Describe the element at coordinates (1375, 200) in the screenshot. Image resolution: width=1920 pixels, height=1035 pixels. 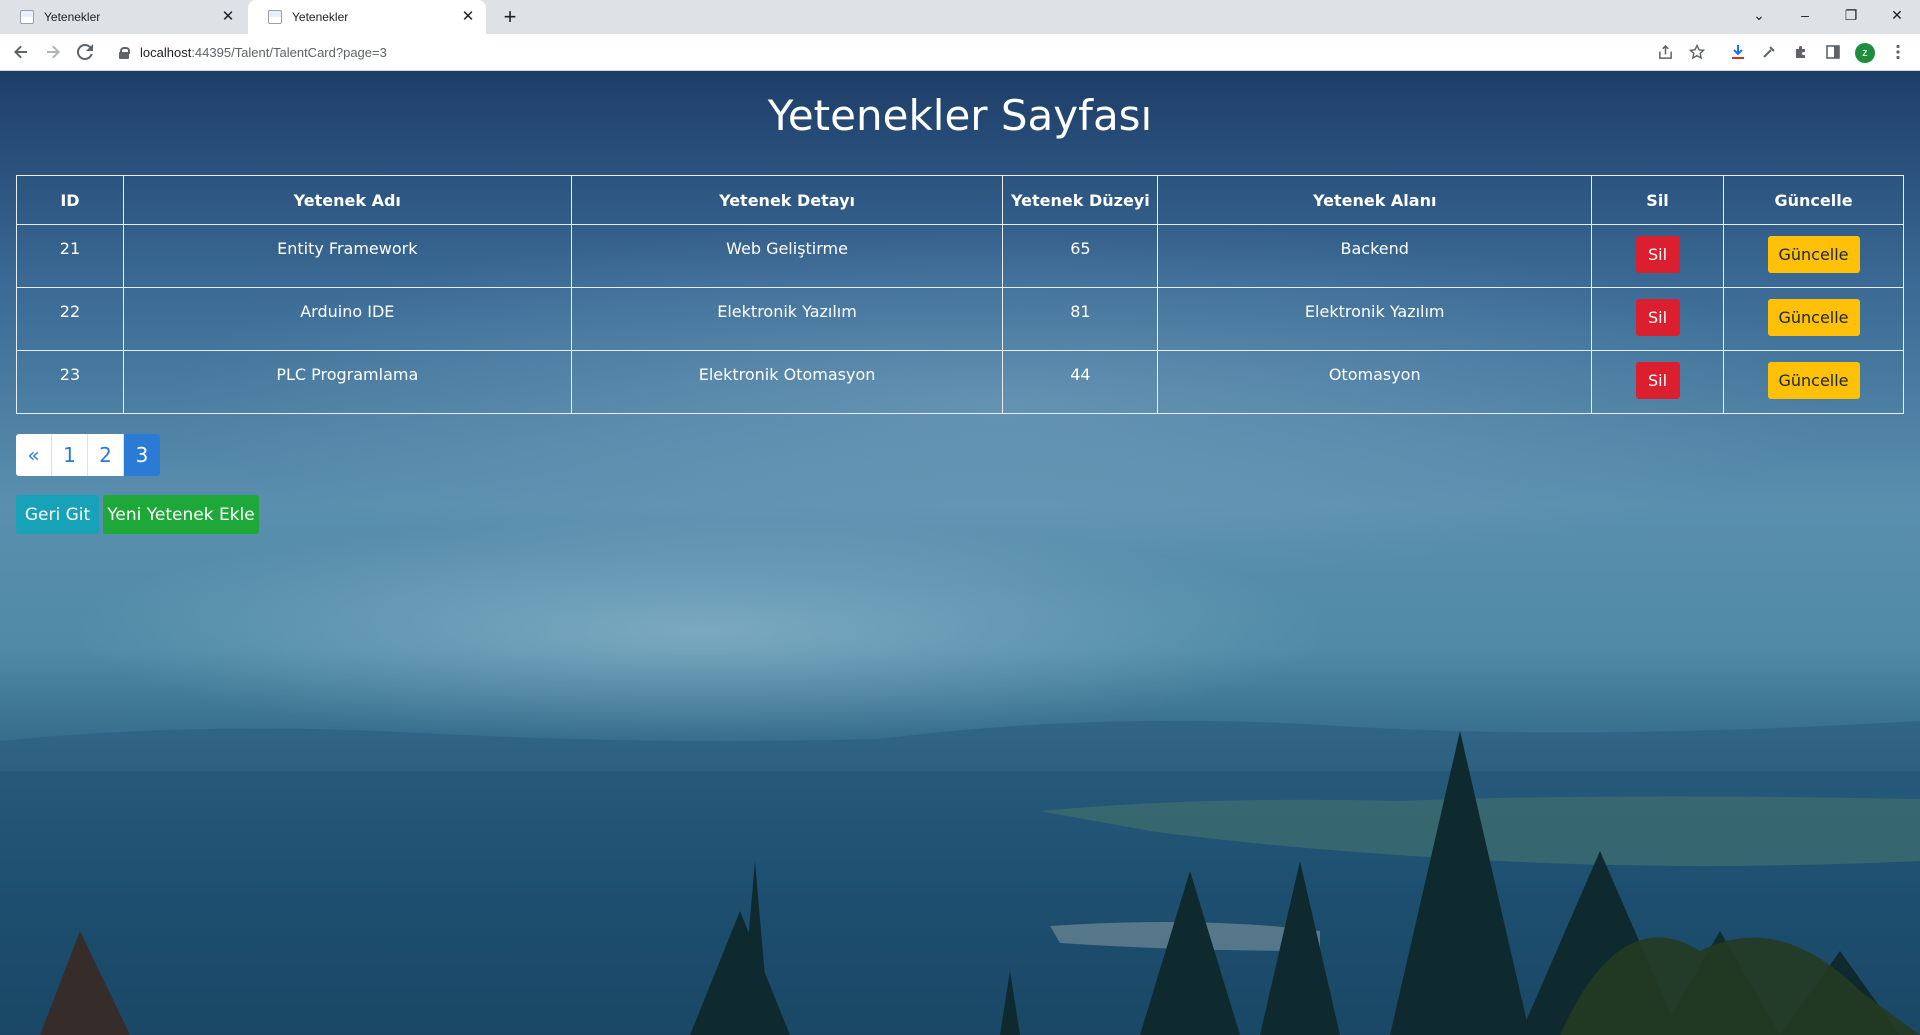
I see `column-header-area: Yetenek Alanı` at that location.